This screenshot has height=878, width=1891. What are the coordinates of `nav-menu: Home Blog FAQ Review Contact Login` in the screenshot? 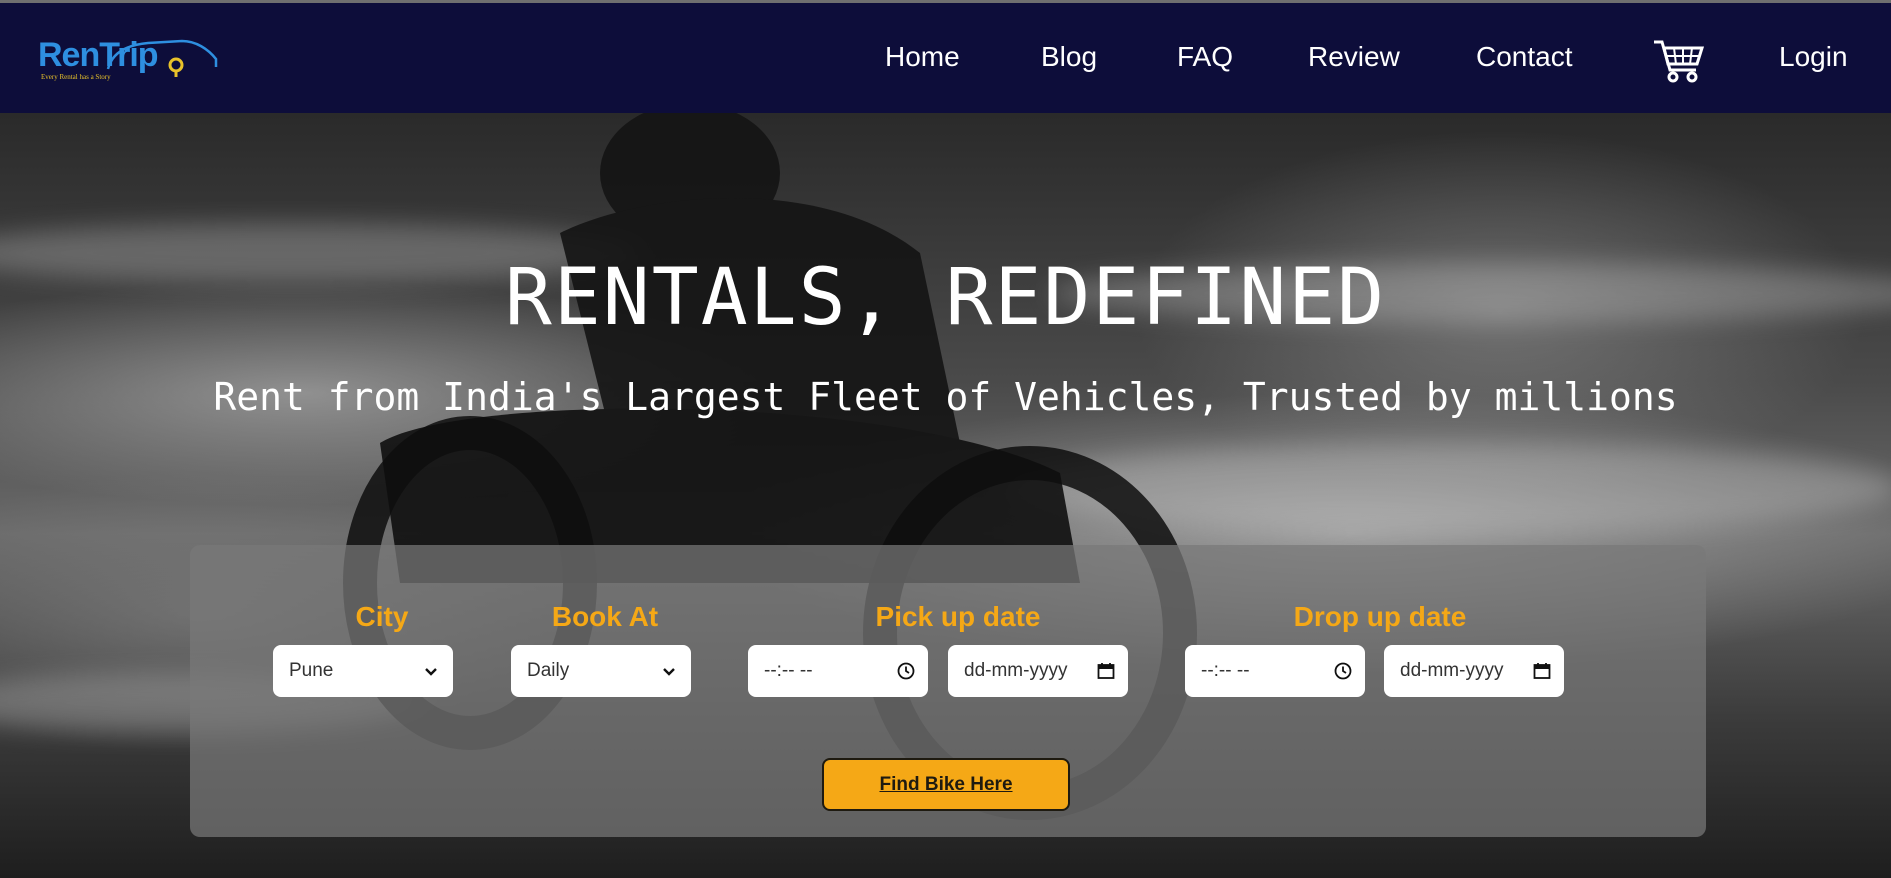 It's located at (945, 59).